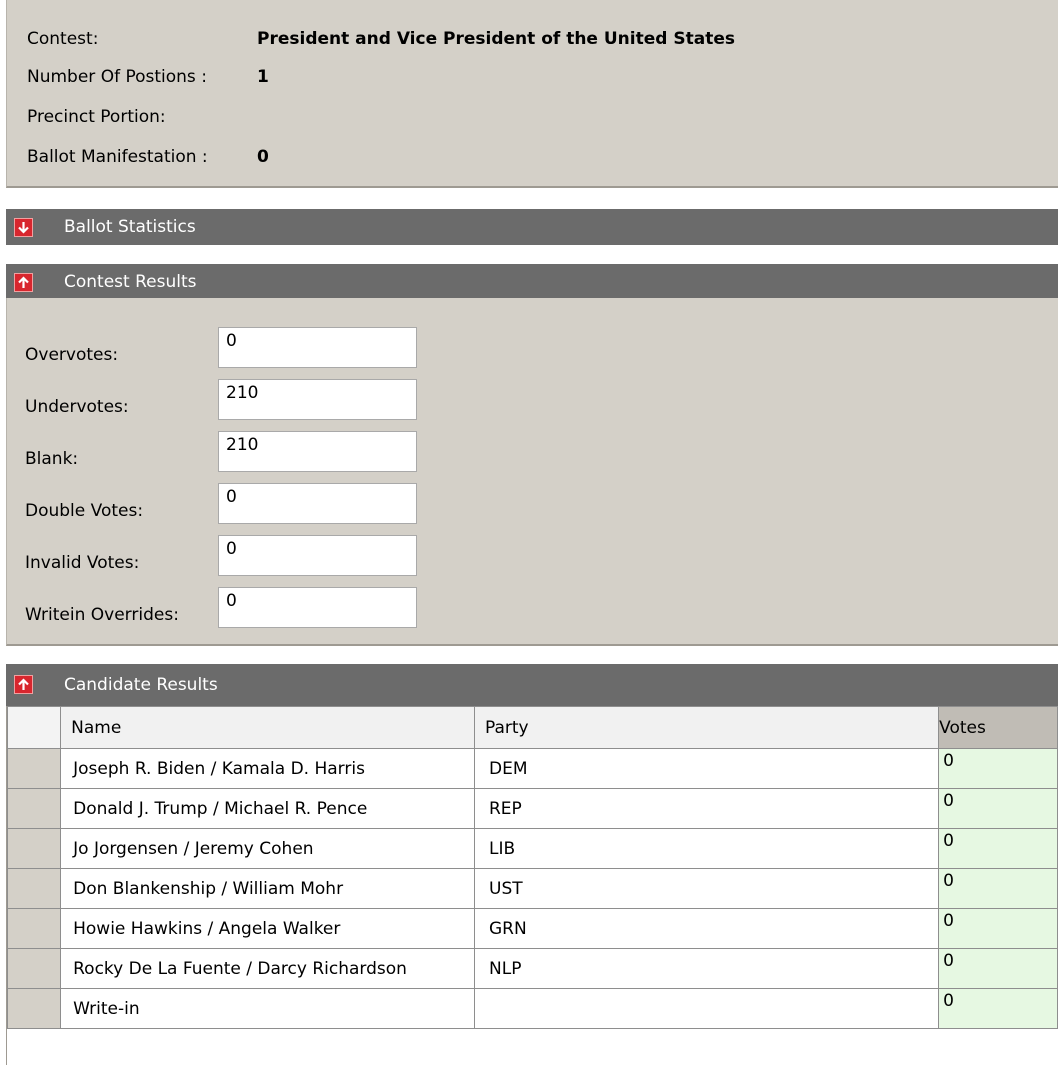 The height and width of the screenshot is (1065, 1058). Describe the element at coordinates (706, 727) in the screenshot. I see `column-header-party: Party` at that location.